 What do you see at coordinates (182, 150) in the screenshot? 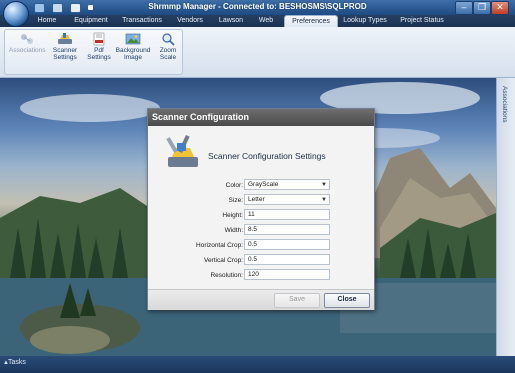
I see `scanner-tools-icon` at bounding box center [182, 150].